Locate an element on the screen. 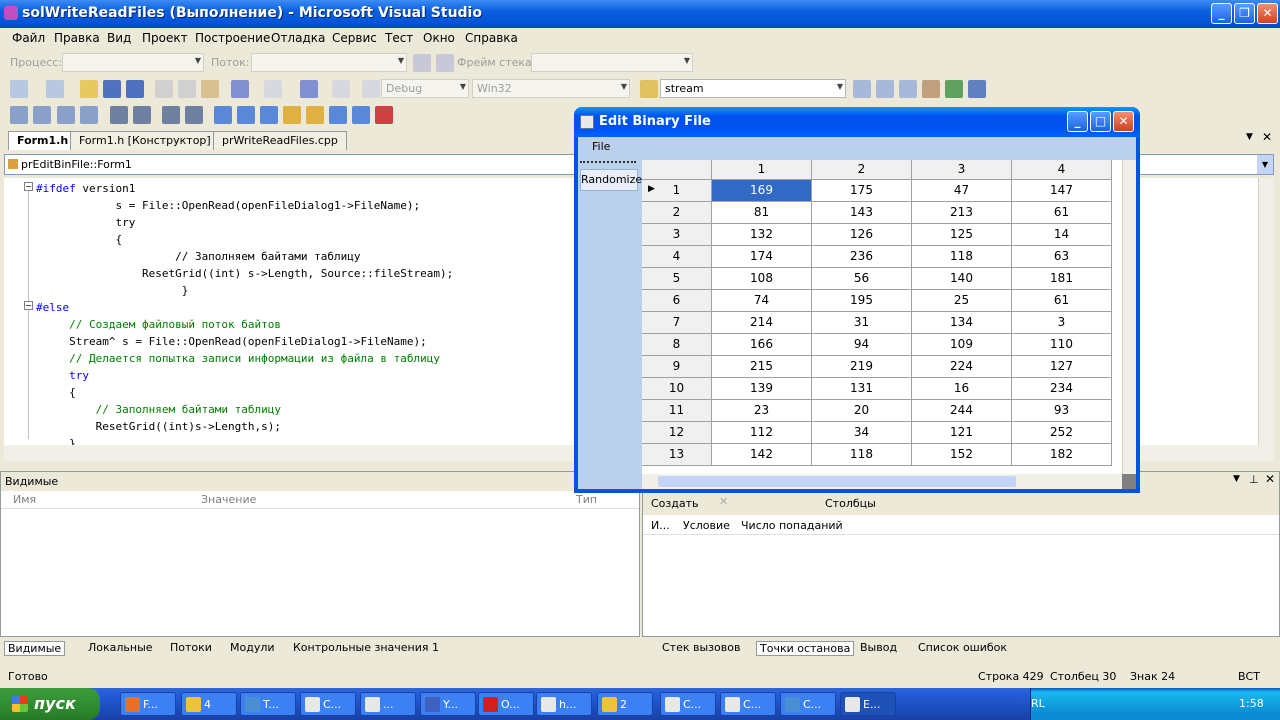 This screenshot has height=720, width=1280. save-icon is located at coordinates (112, 89).